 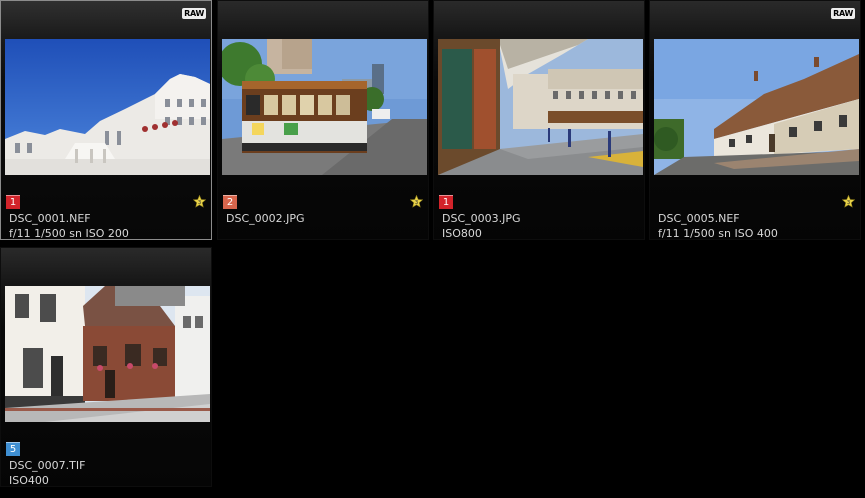 What do you see at coordinates (462, 233) in the screenshot?
I see `shooting-info: ISO800` at bounding box center [462, 233].